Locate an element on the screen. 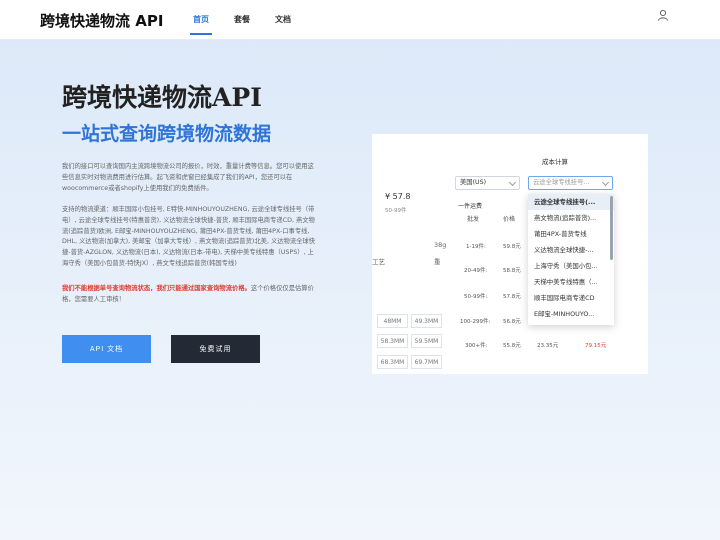 The height and width of the screenshot is (540, 720). dim-cell: 48MM is located at coordinates (392, 321).